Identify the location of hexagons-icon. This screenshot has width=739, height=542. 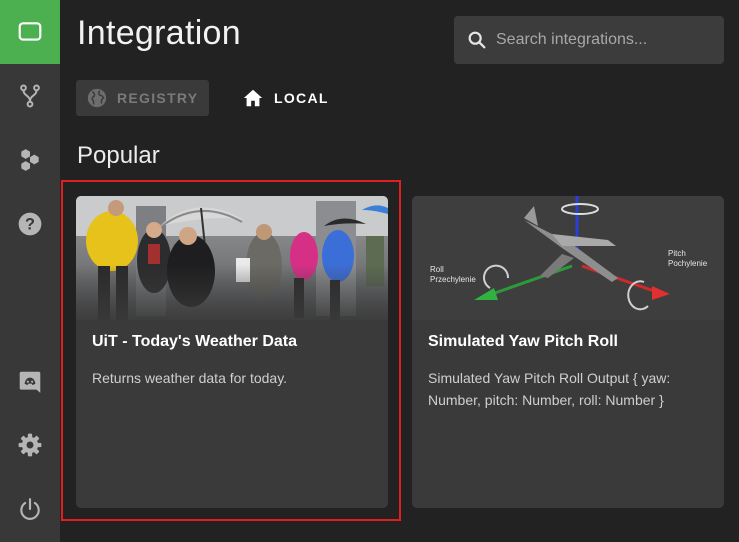
(30, 160).